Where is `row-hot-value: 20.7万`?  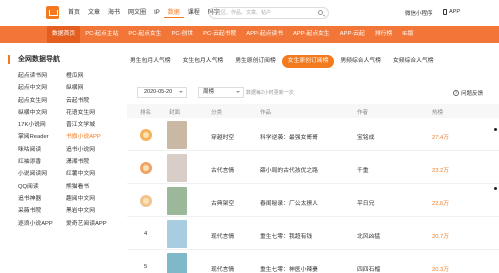 row-hot-value: 20.7万 is located at coordinates (441, 237).